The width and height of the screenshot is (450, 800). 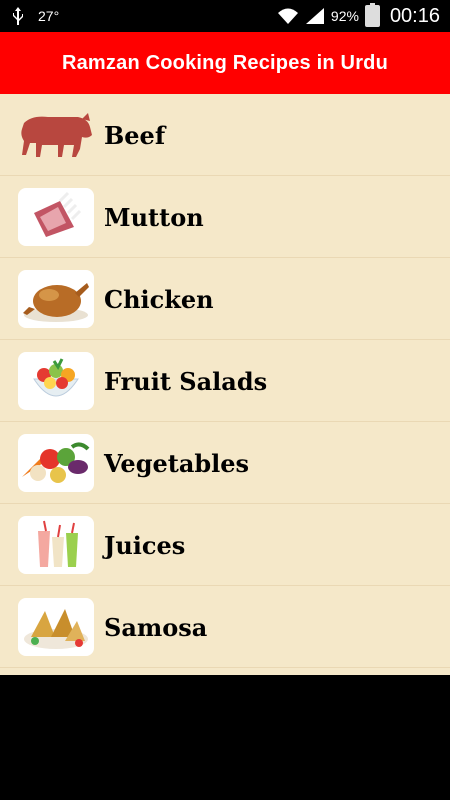 I want to click on list-item-samosa: Samosa, so click(x=225, y=627).